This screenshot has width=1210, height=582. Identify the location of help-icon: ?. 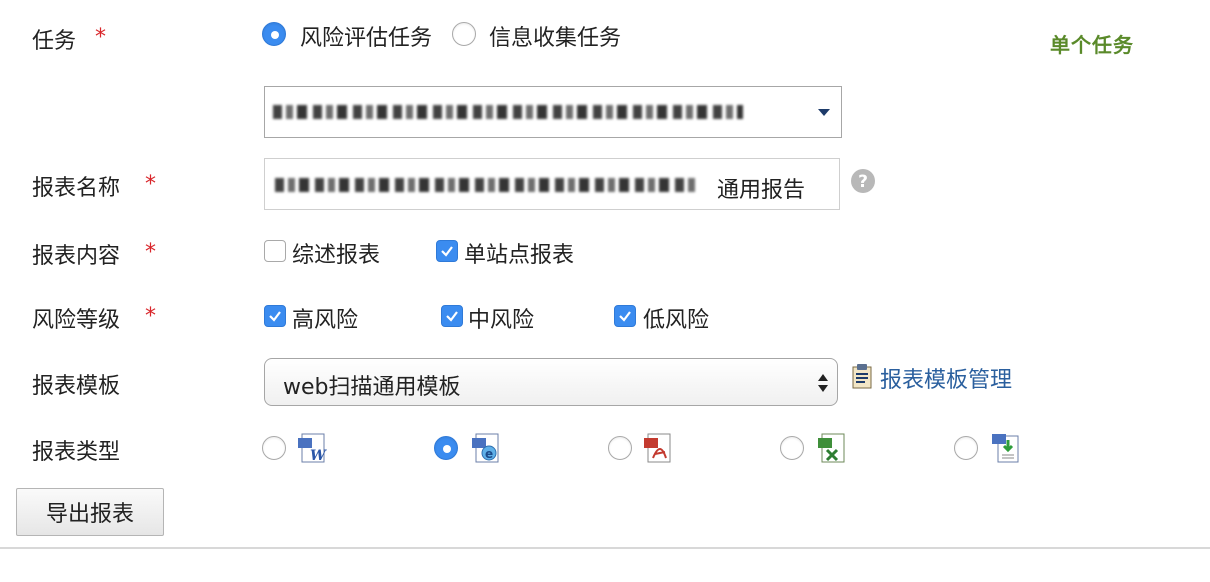
(863, 181).